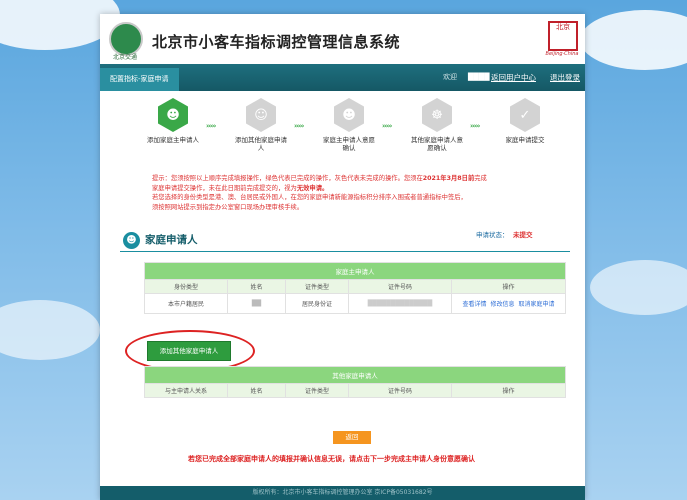 The image size is (687, 500). I want to click on status-badge: 未提交, so click(523, 235).